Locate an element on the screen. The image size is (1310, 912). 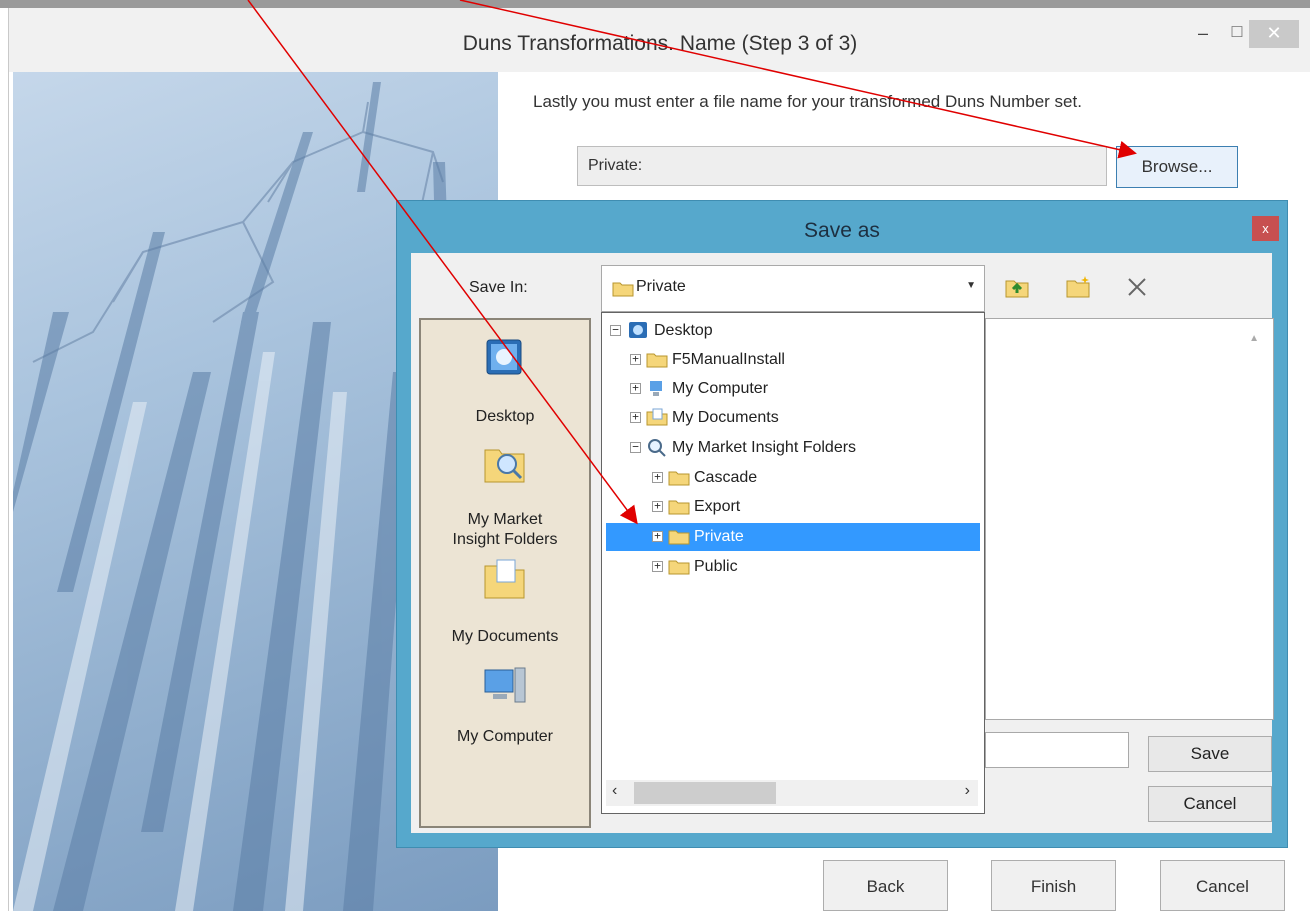
tree-item-my-market-insight-folders: − My Market Insight Folders is located at coordinates (805, 448).